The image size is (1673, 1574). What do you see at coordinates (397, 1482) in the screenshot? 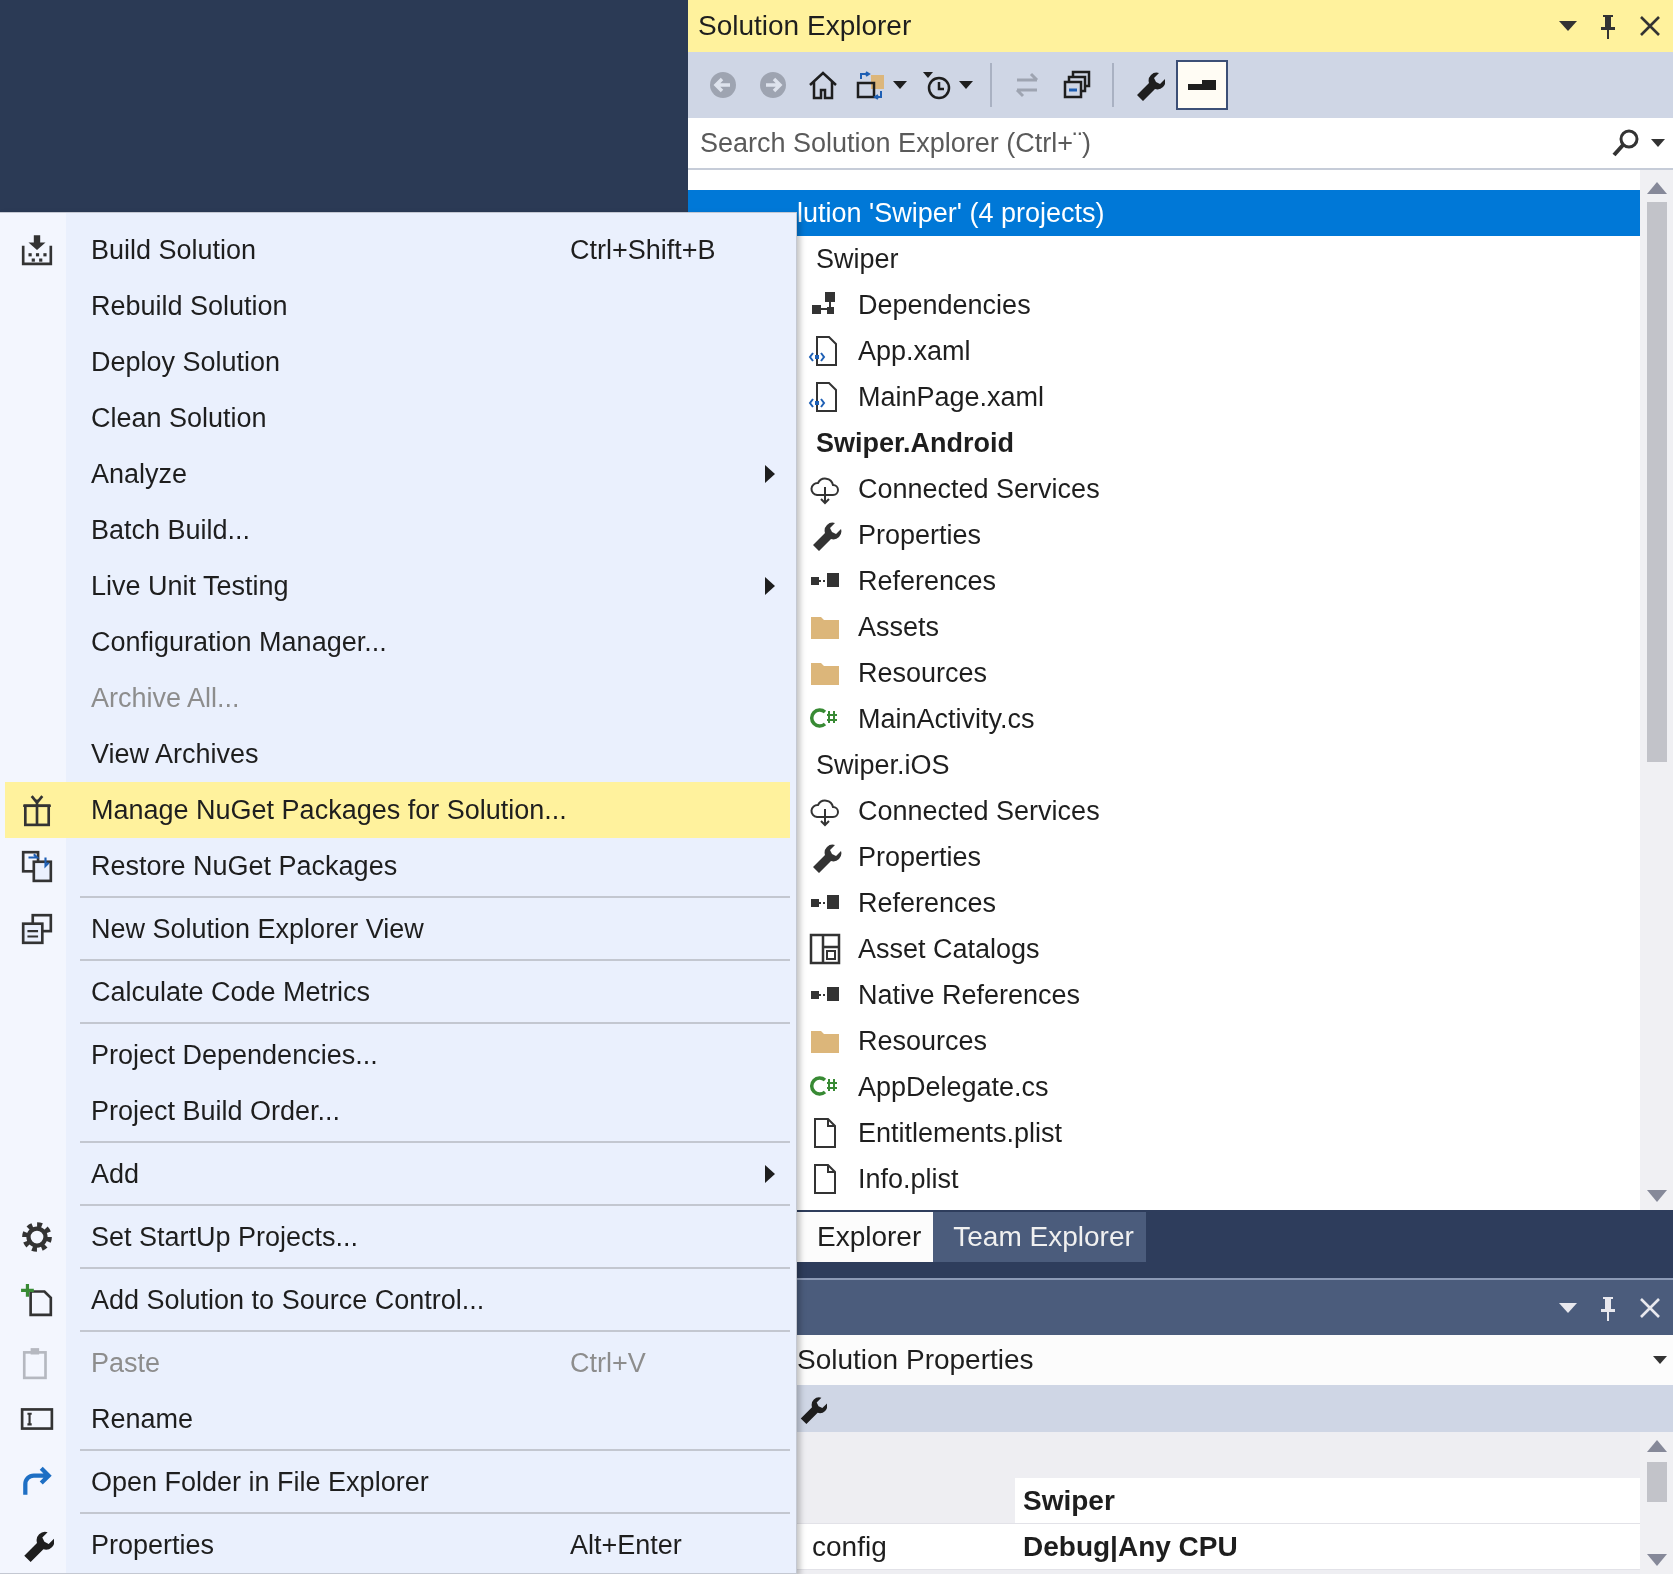
I see `menu-item: Open Folder in File Explorer` at bounding box center [397, 1482].